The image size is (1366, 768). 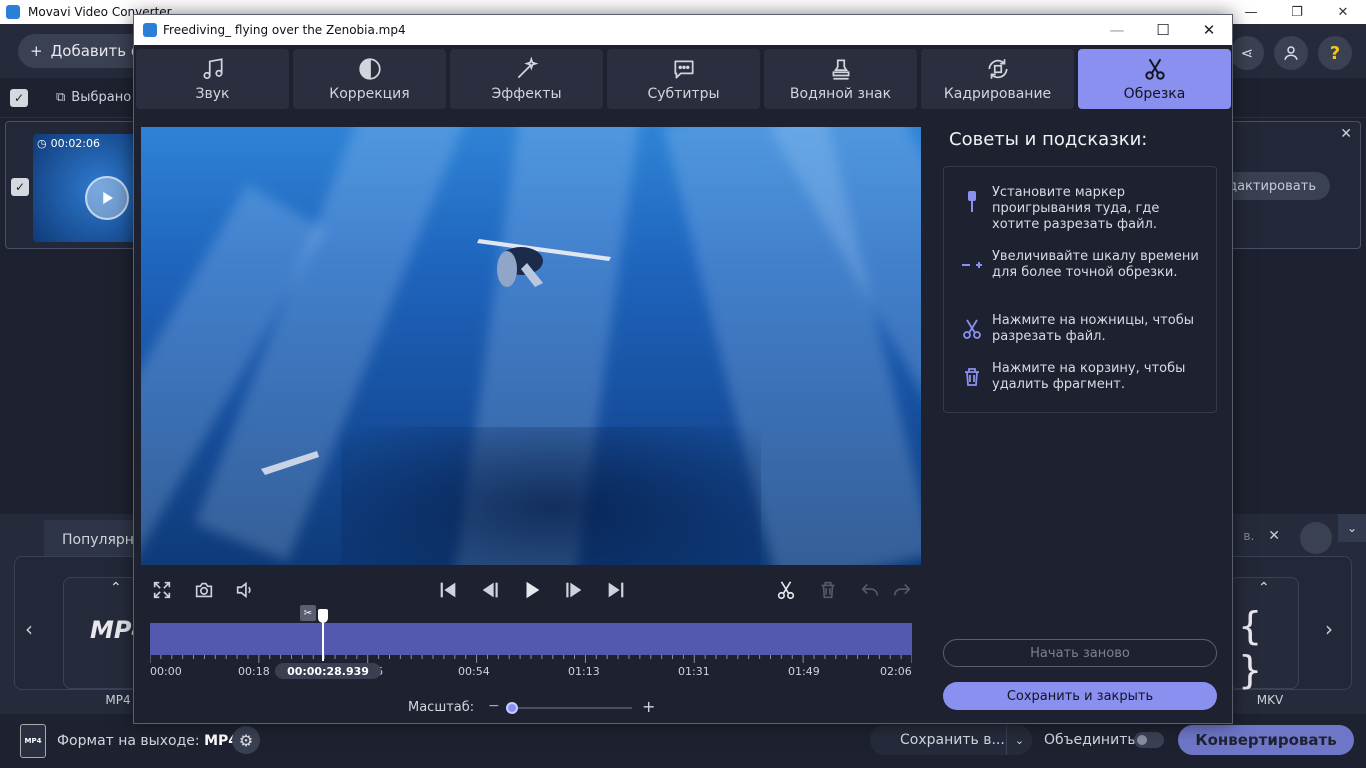 I want to click on maximize-icon: ☐, so click(x=1163, y=30).